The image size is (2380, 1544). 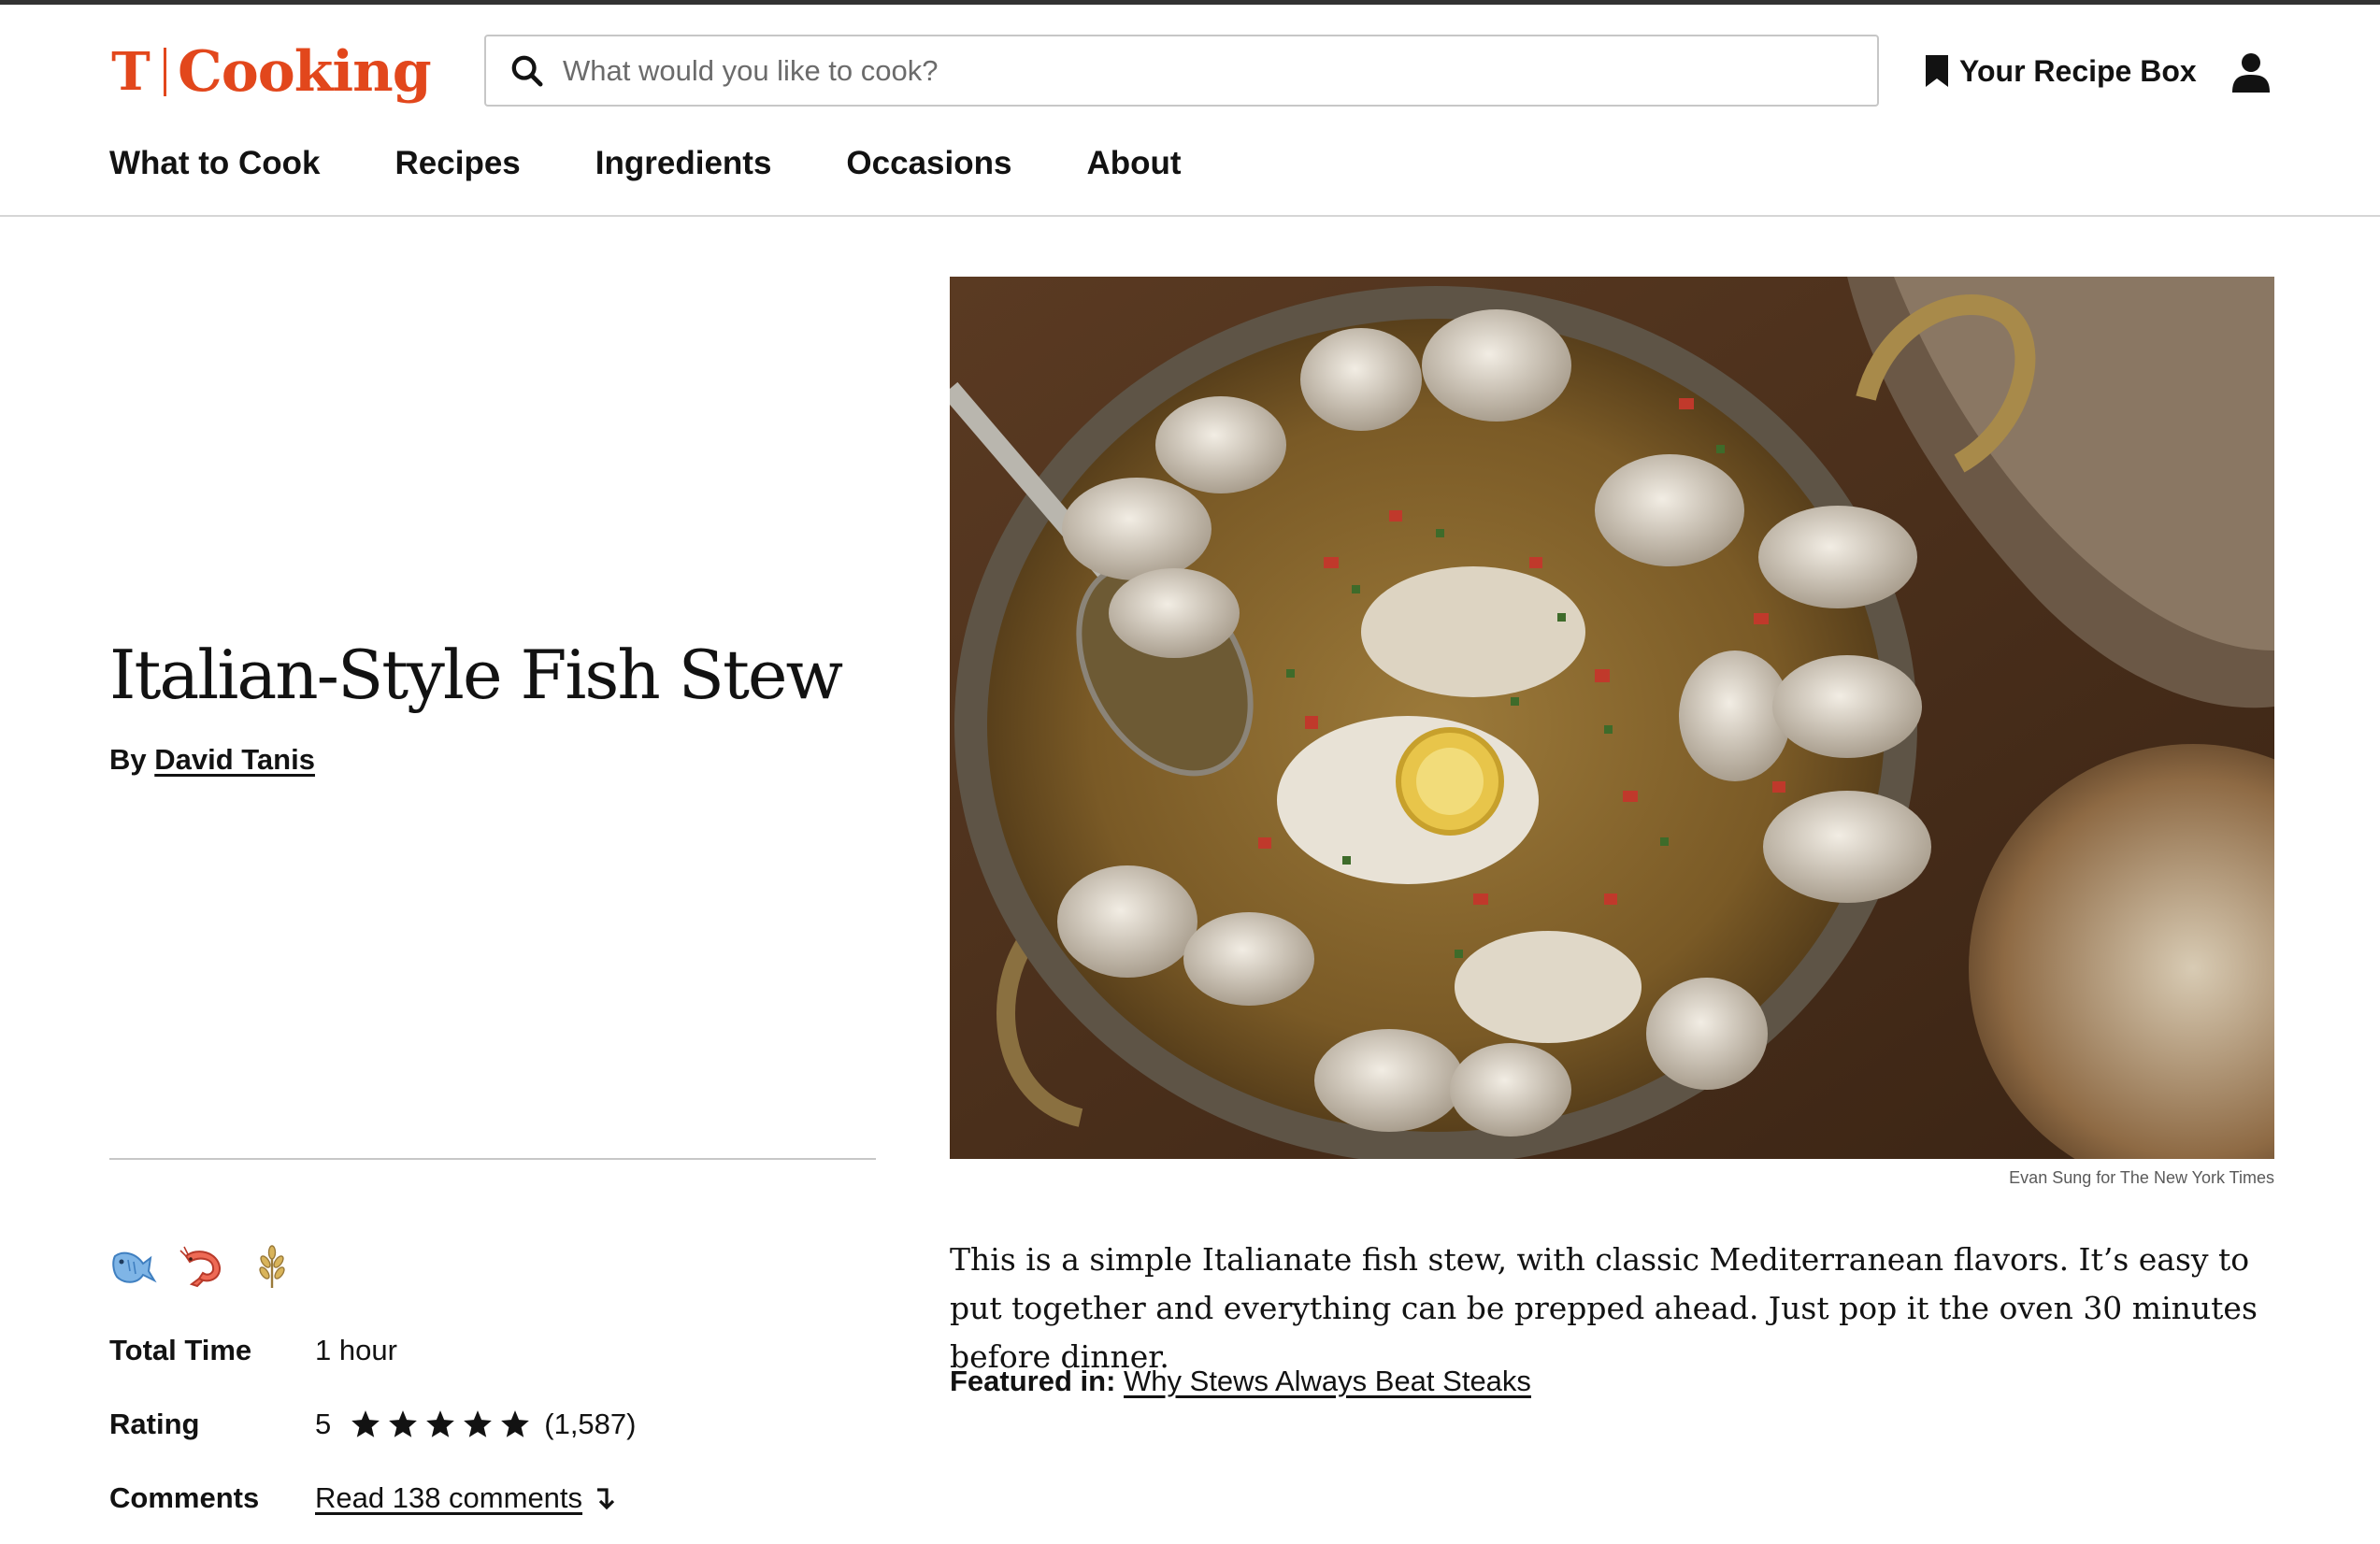 What do you see at coordinates (180, 1349) in the screenshot?
I see `total-time-label: Total Time` at bounding box center [180, 1349].